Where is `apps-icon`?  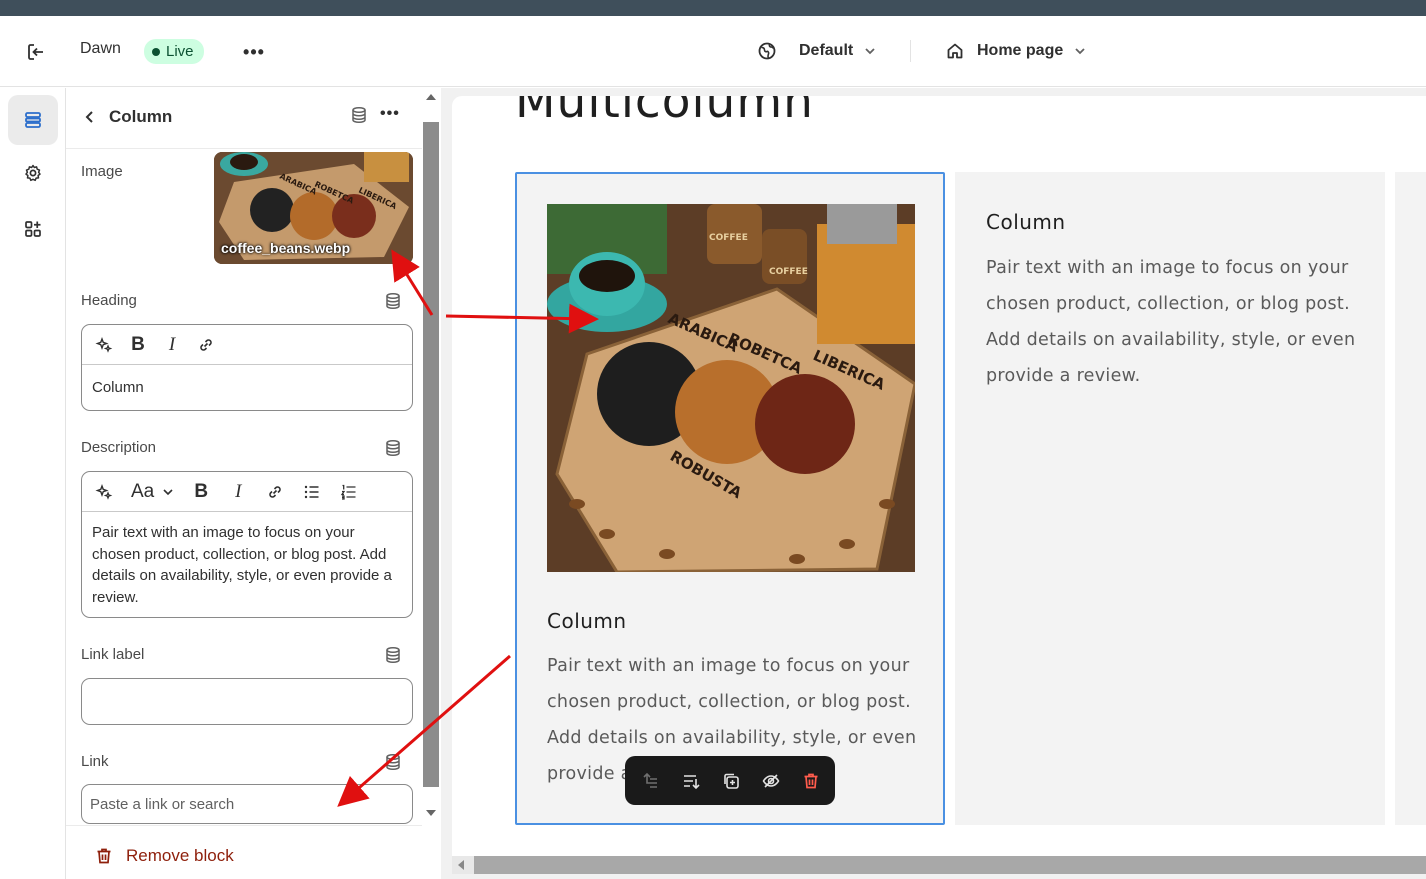 apps-icon is located at coordinates (33, 229).